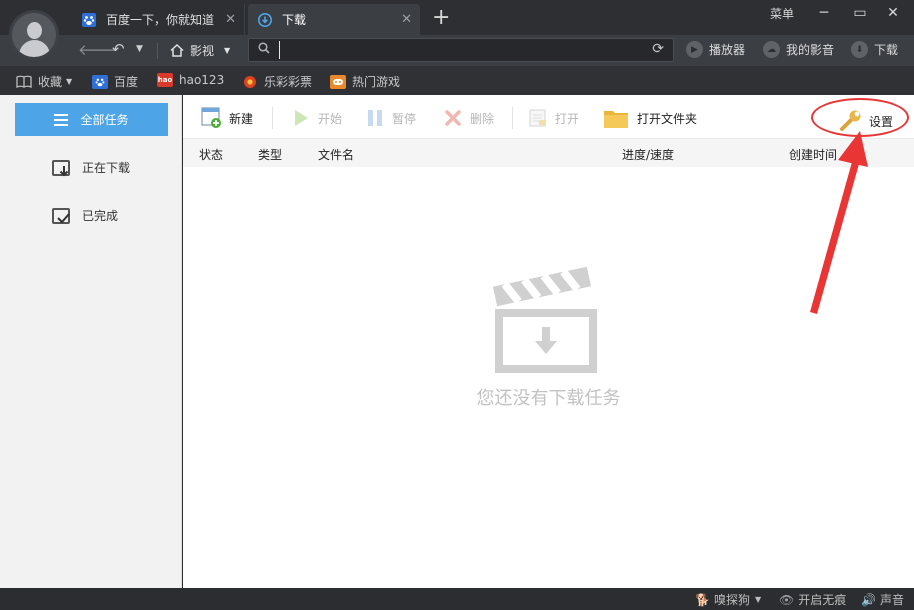 Image resolution: width=914 pixels, height=610 pixels. What do you see at coordinates (771, 49) in the screenshot?
I see `cloud-icon: ☁` at bounding box center [771, 49].